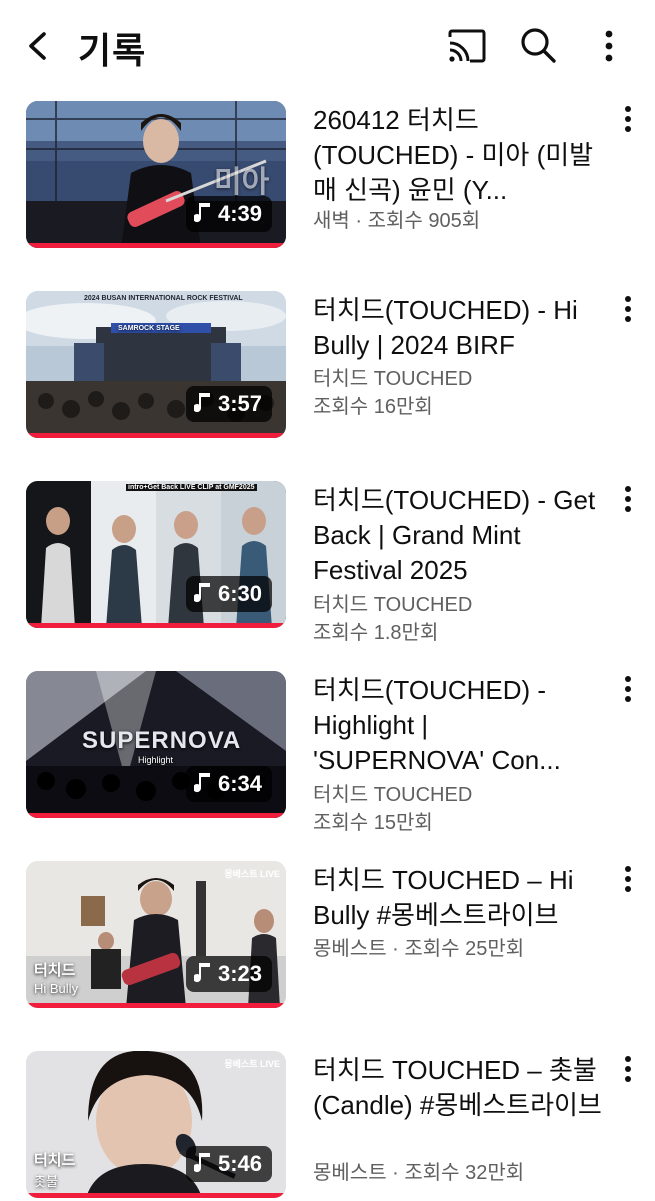 The height and width of the screenshot is (1201, 655). What do you see at coordinates (156, 1124) in the screenshot?
I see `video-thumbnail: 몽베스트 LIVE 터치드 촛불 5:46` at bounding box center [156, 1124].